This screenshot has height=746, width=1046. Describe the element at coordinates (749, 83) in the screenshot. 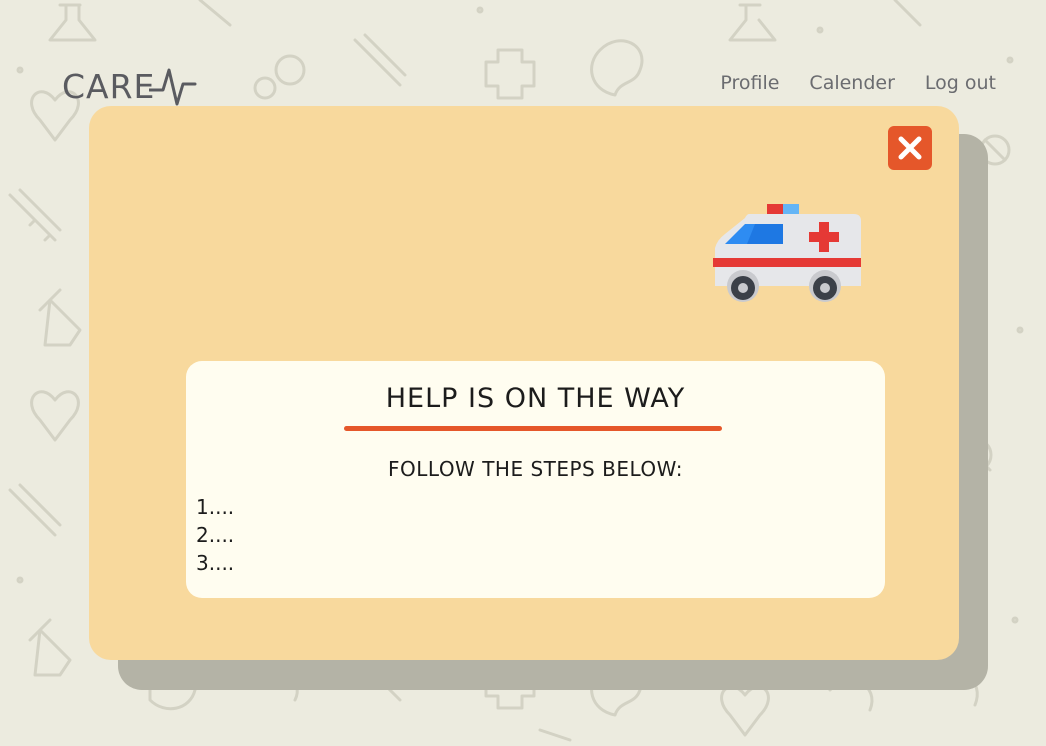

I see `nav-profile-link: Profile` at that location.